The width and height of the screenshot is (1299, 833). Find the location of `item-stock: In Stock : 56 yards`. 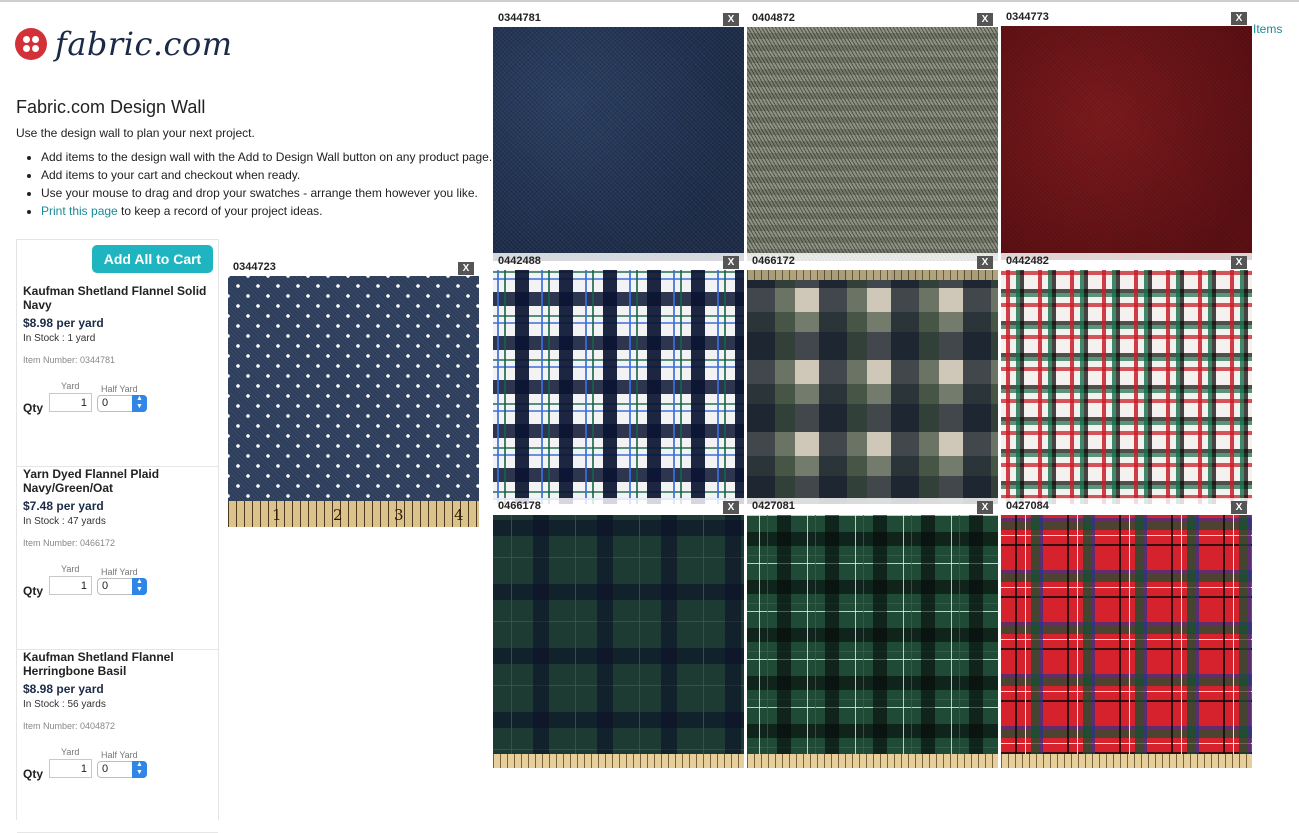

item-stock: In Stock : 56 yards is located at coordinates (64, 704).